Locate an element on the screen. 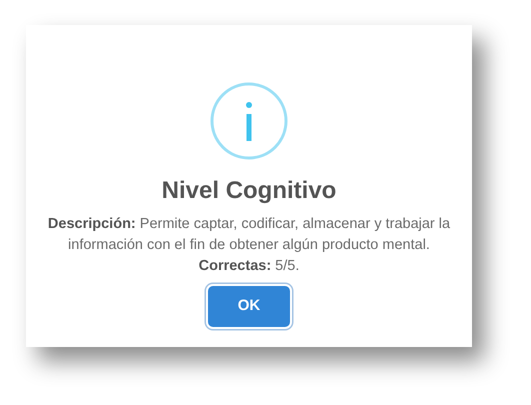  score-text: Correctas: 5/5. is located at coordinates (249, 266).